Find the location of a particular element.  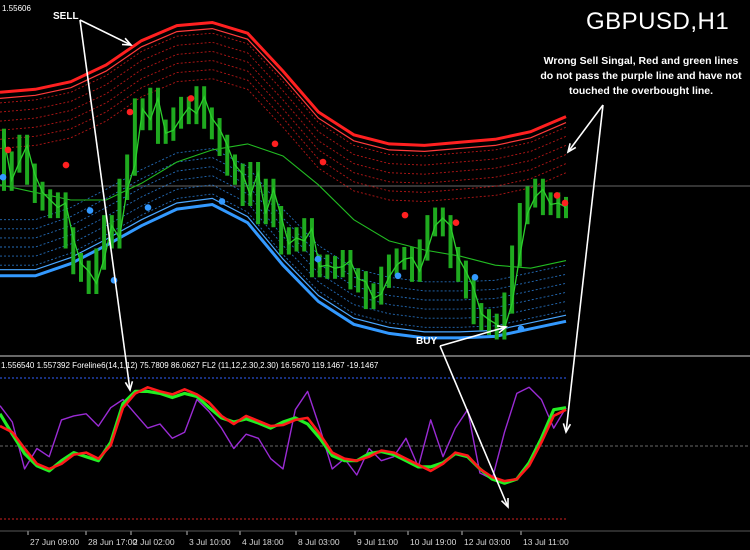

chart-title: GBPUSD,H1 is located at coordinates (658, 21).